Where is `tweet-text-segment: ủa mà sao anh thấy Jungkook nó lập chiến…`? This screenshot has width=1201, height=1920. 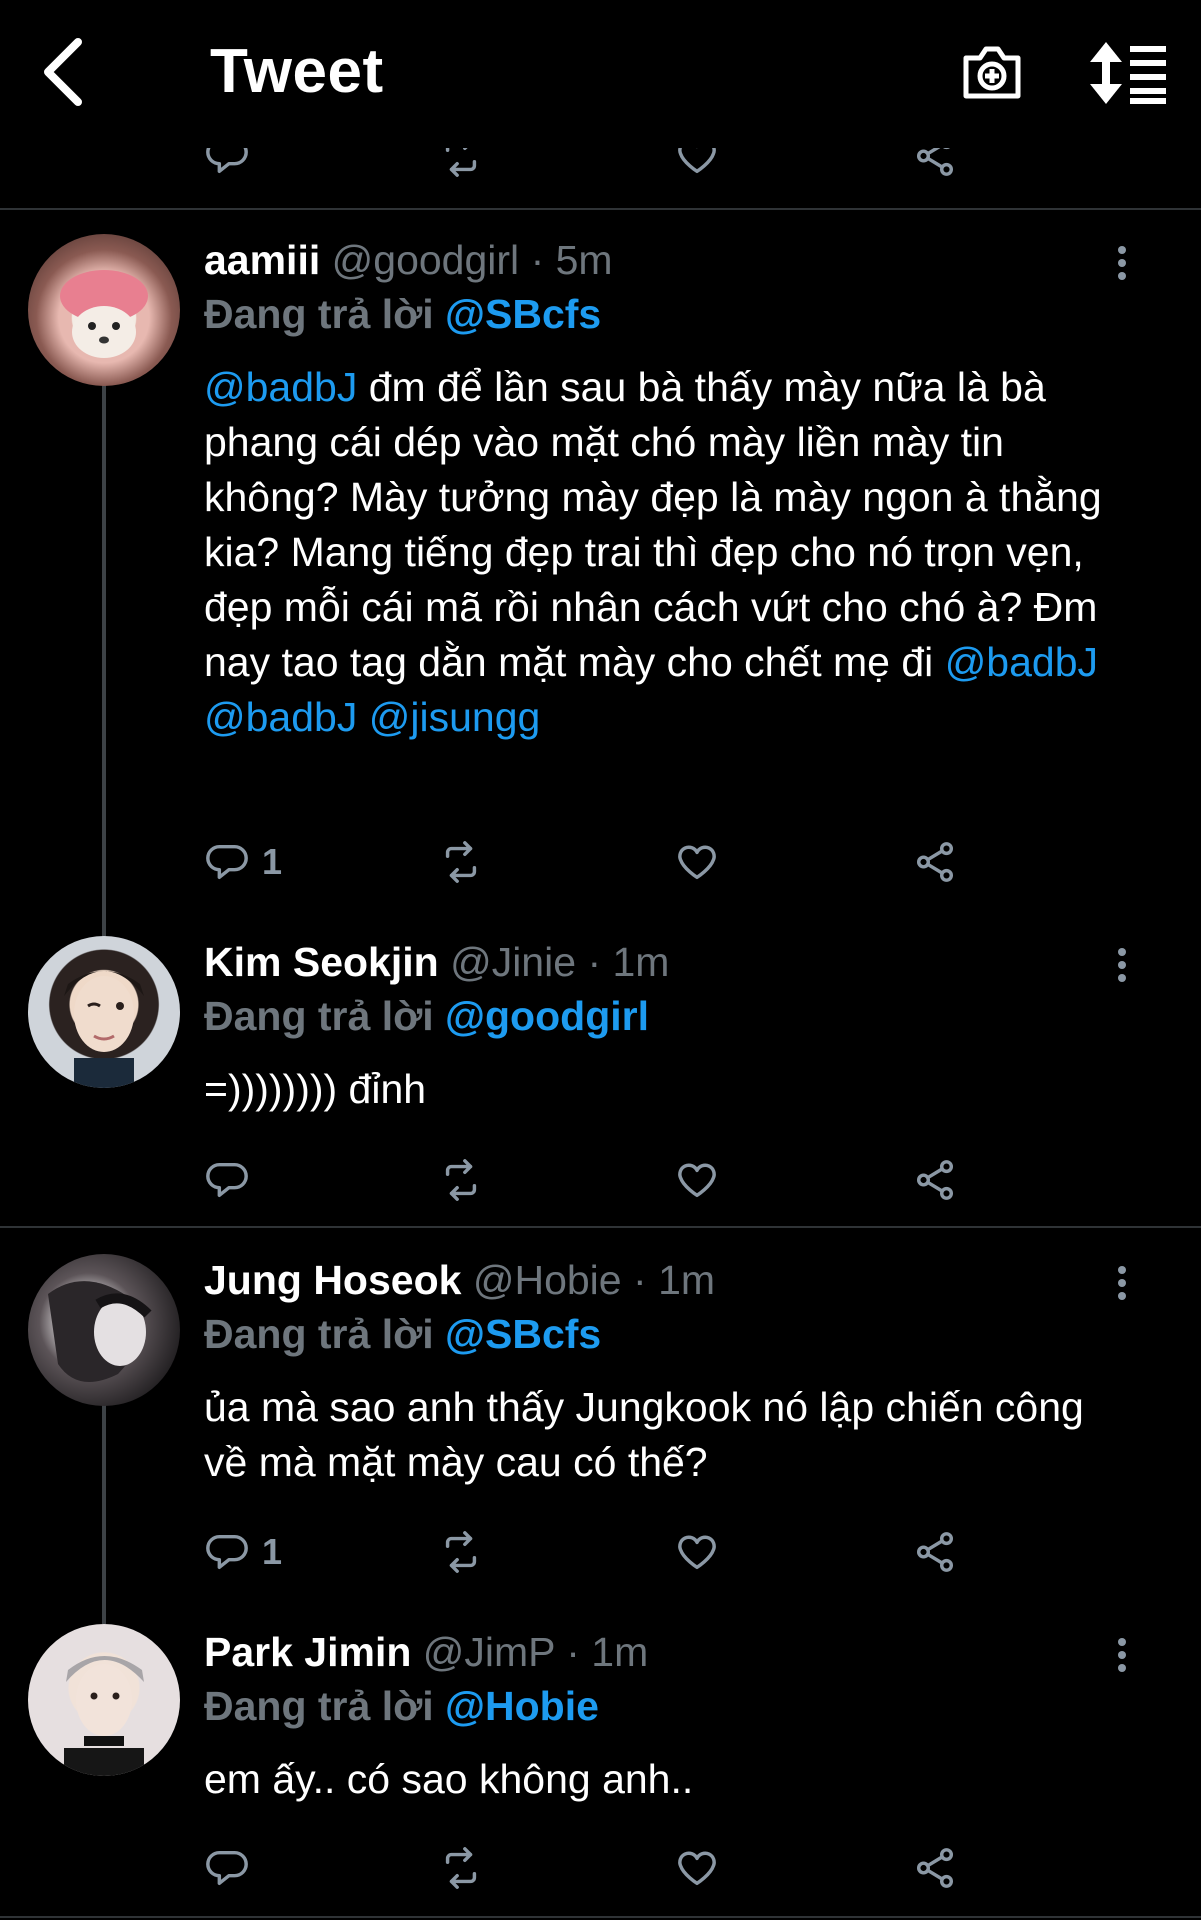 tweet-text-segment: ủa mà sao anh thấy Jungkook nó lập chiến… is located at coordinates (644, 1434).